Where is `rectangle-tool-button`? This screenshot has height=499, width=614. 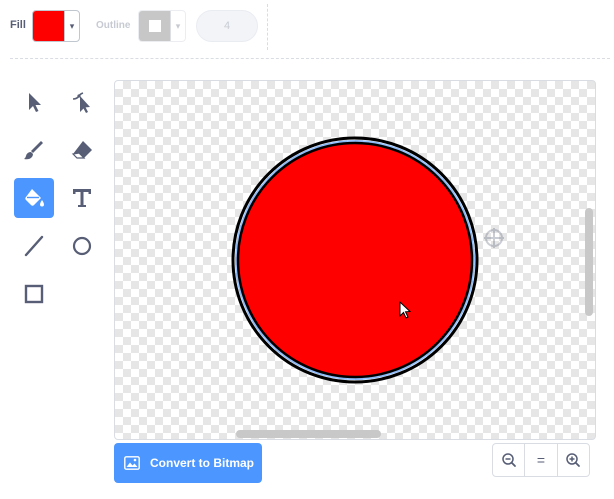
rectangle-tool-button is located at coordinates (34, 294).